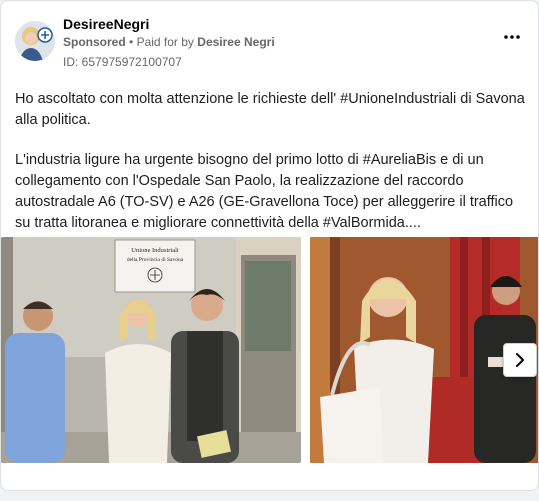  Describe the element at coordinates (155, 250) in the screenshot. I see `plaque-line-1: Unione Industriali` at that location.